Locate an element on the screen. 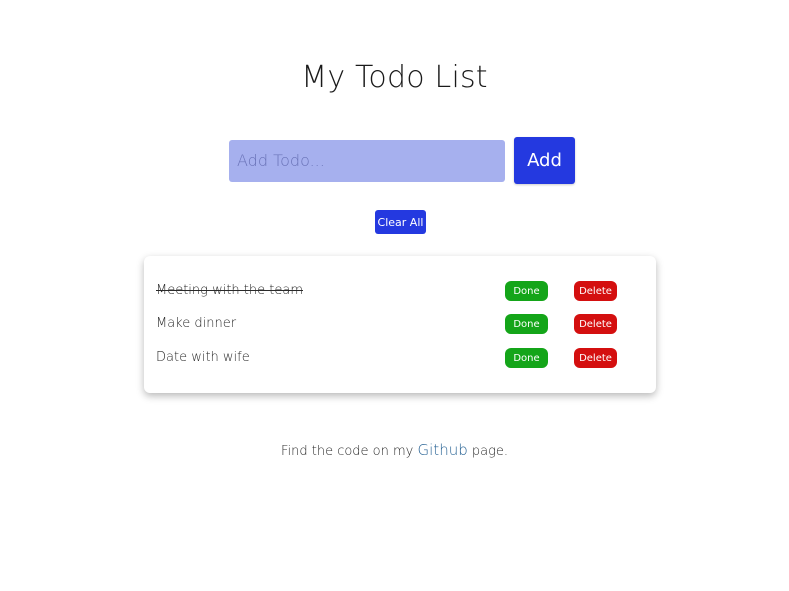  todo-item-text: Make dinner is located at coordinates (196, 323).